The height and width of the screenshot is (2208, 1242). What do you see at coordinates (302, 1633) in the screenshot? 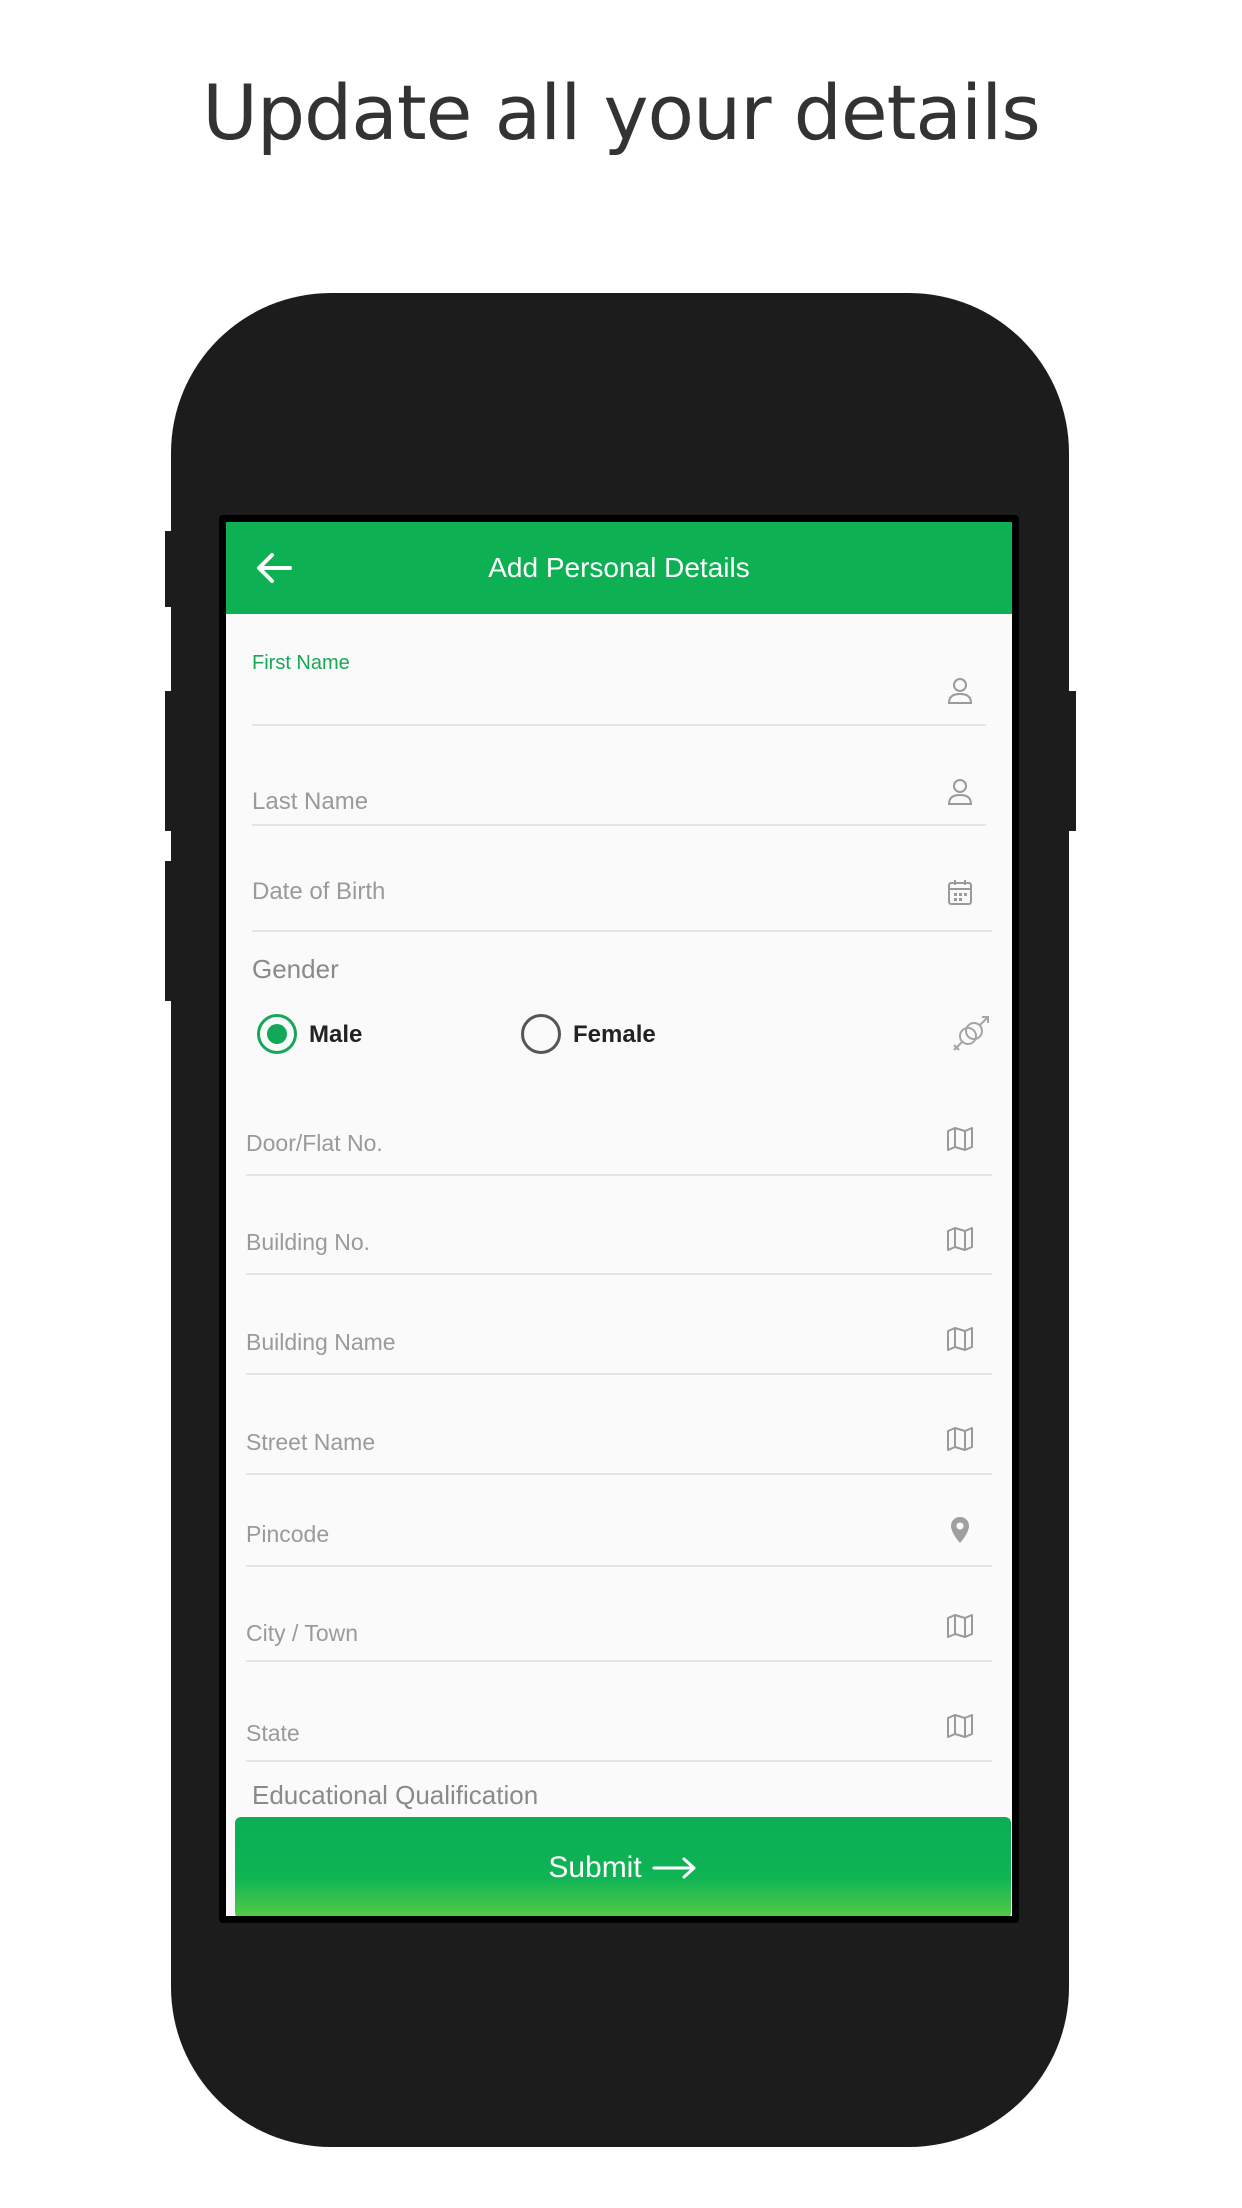
I see `city-town-placeholder: City / Town` at bounding box center [302, 1633].